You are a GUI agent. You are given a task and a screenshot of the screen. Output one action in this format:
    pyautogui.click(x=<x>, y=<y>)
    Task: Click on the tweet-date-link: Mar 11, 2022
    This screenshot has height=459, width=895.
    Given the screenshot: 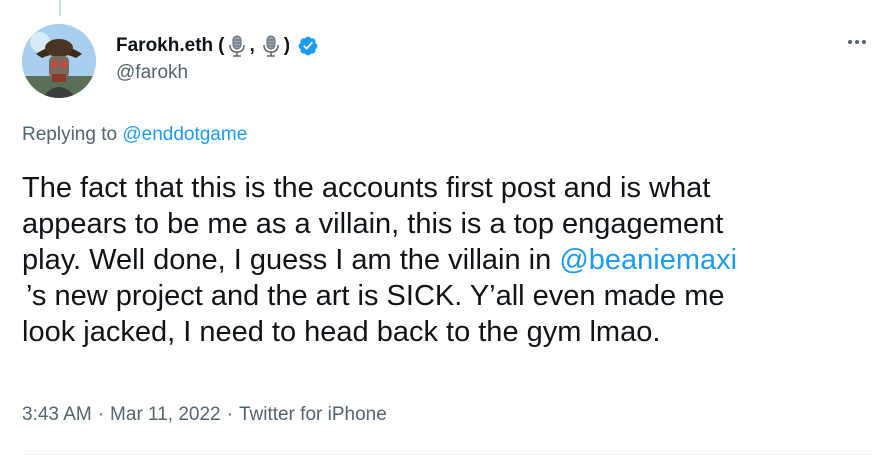 What is the action you would take?
    pyautogui.click(x=165, y=414)
    